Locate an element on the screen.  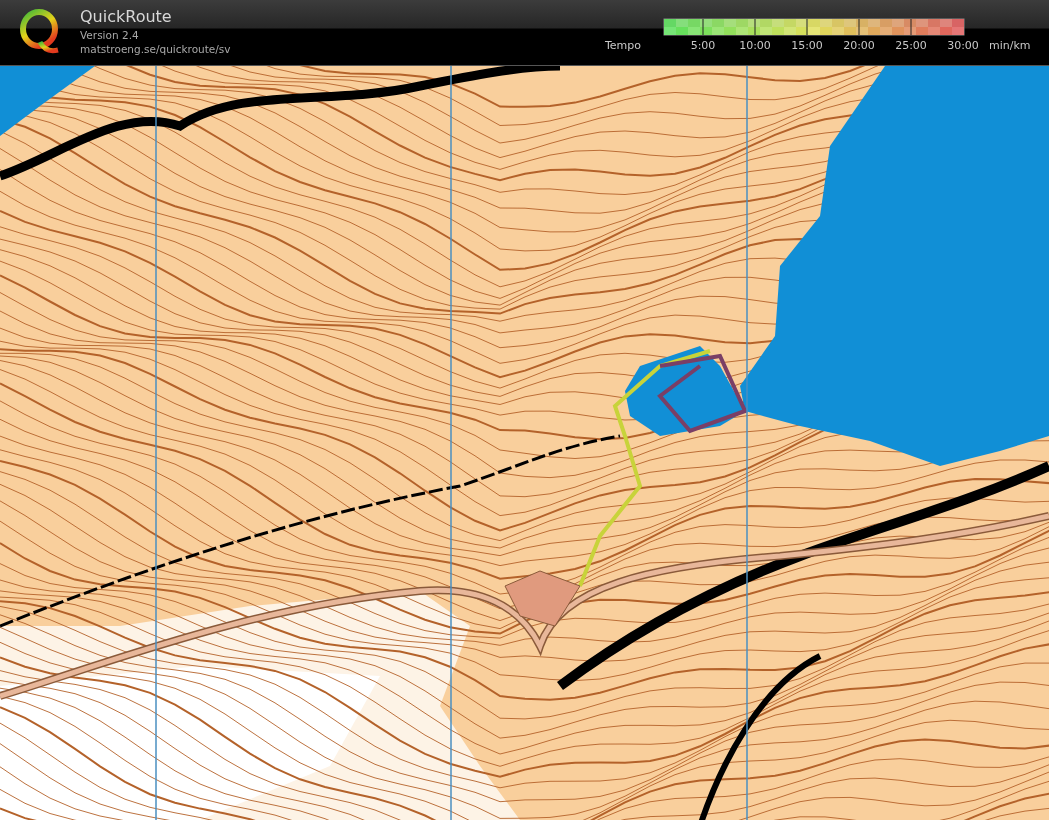
tempo-tick-label: 20:00 is located at coordinates (859, 46).